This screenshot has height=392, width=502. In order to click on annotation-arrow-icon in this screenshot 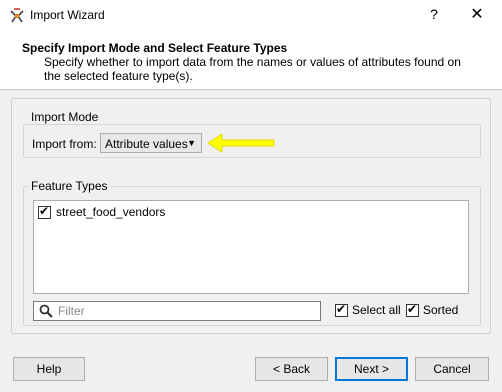, I will do `click(241, 143)`.